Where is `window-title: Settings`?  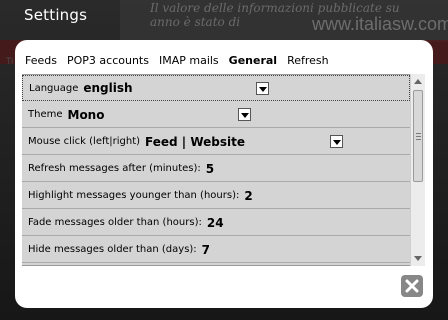 window-title: Settings is located at coordinates (56, 15).